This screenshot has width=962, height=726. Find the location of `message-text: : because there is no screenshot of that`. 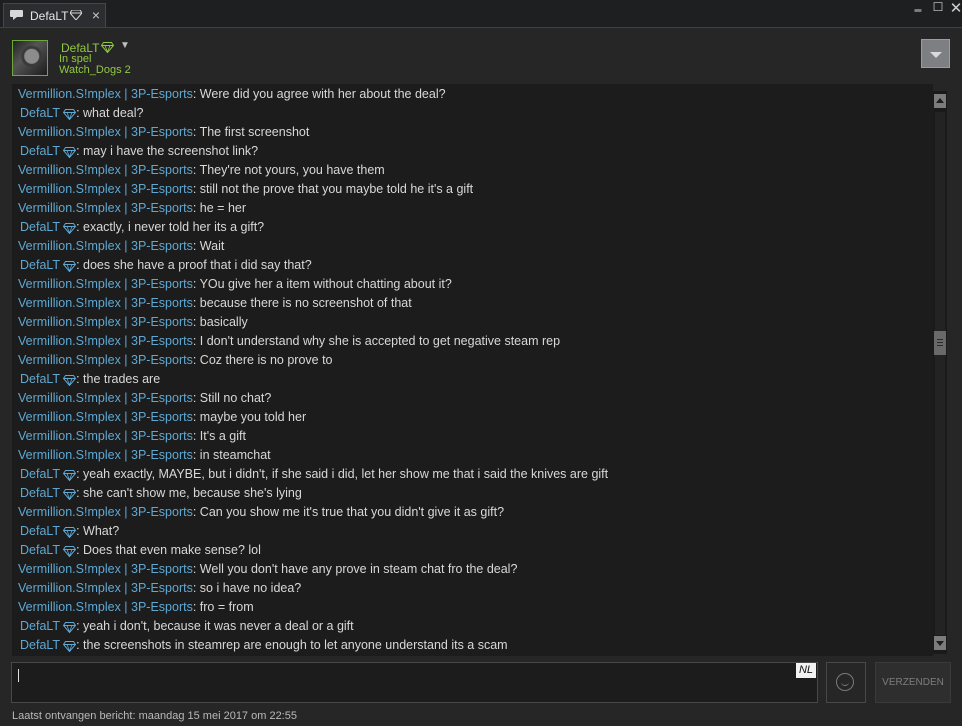

message-text: : because there is no screenshot of that is located at coordinates (302, 303).